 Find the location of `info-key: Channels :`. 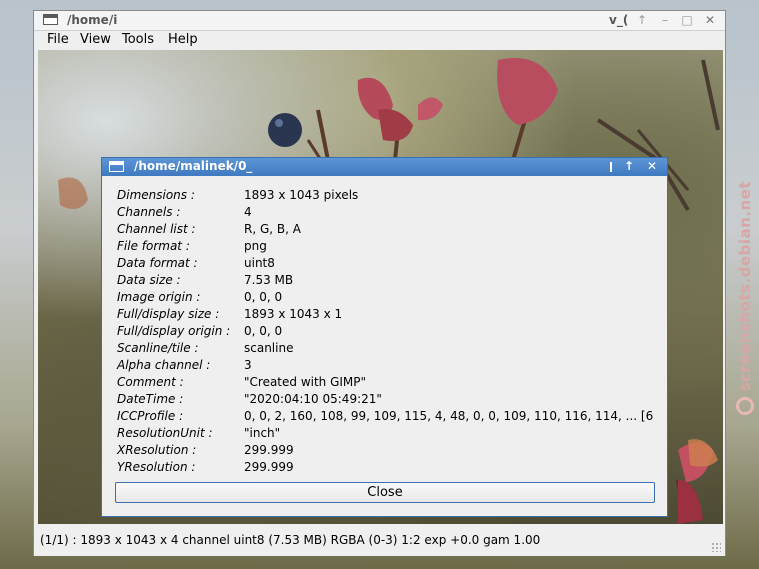

info-key: Channels : is located at coordinates (149, 212).